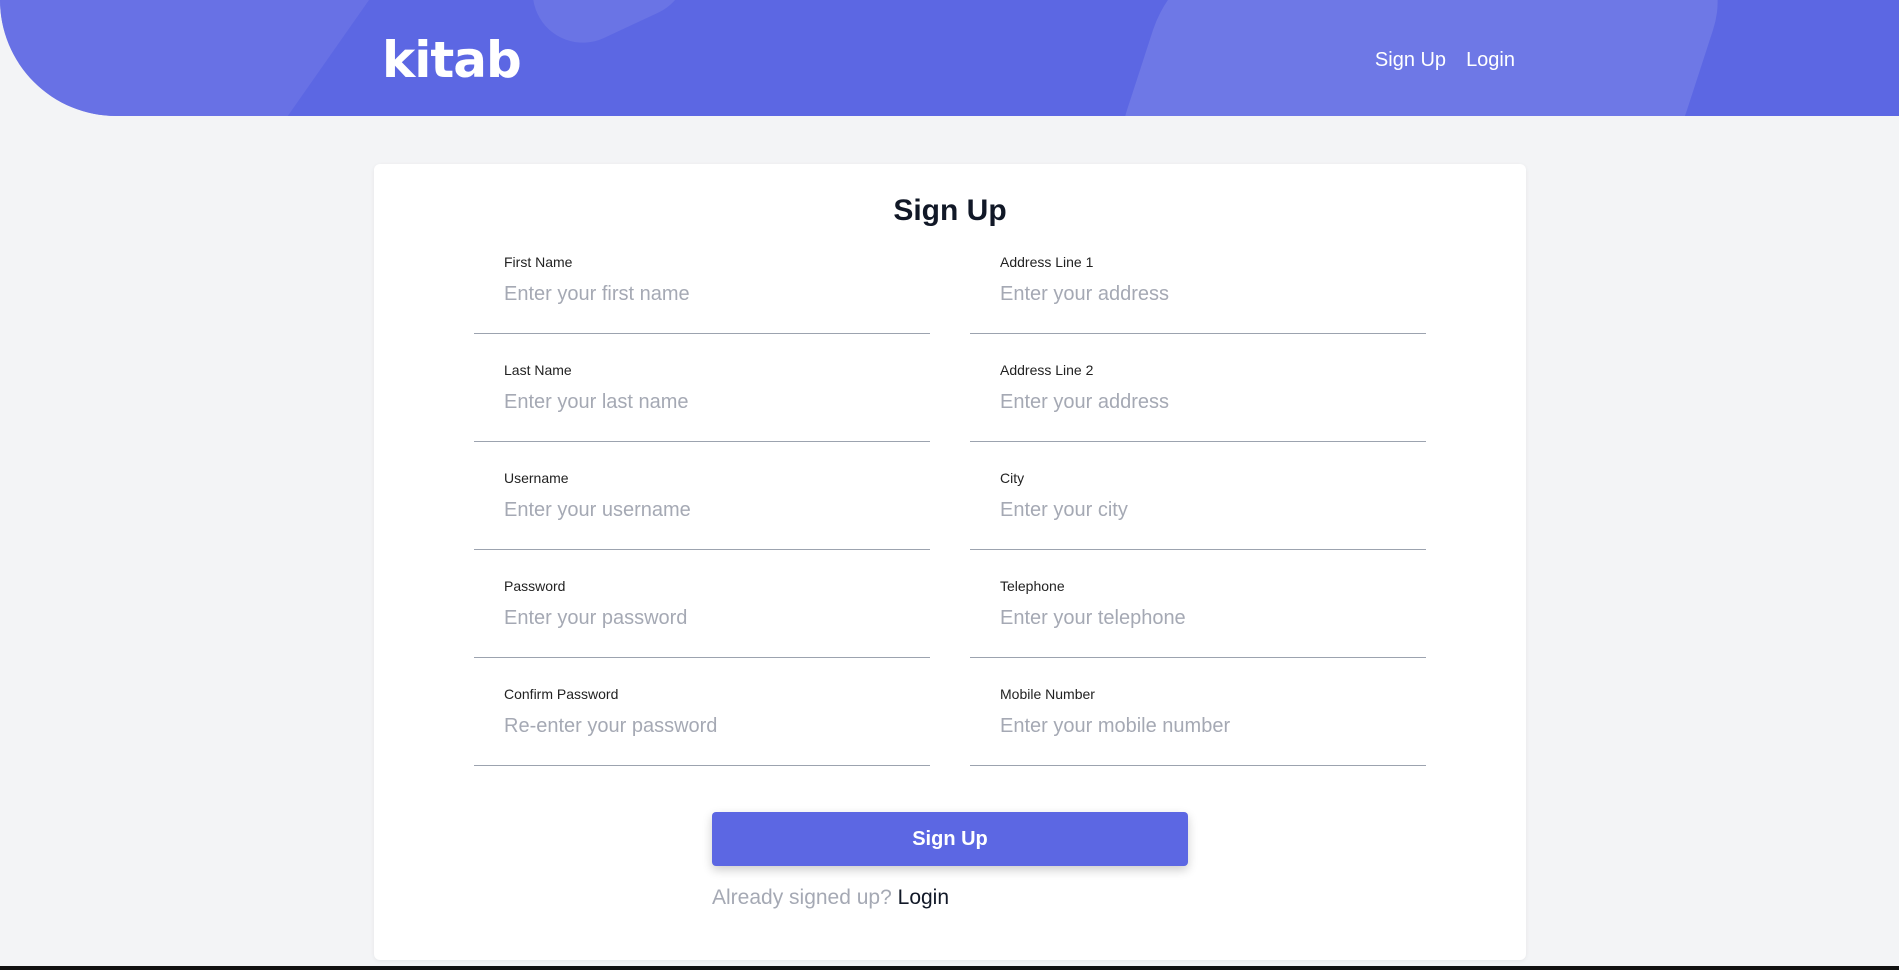 This screenshot has width=1899, height=970. Describe the element at coordinates (709, 294) in the screenshot. I see `first-name-input` at that location.